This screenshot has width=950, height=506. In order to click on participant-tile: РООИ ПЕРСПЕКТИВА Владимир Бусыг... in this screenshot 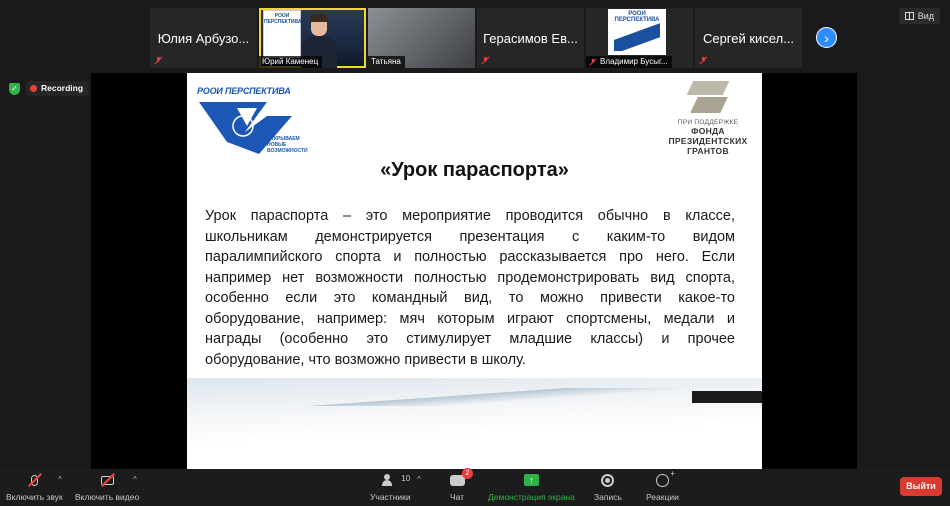, I will do `click(639, 38)`.